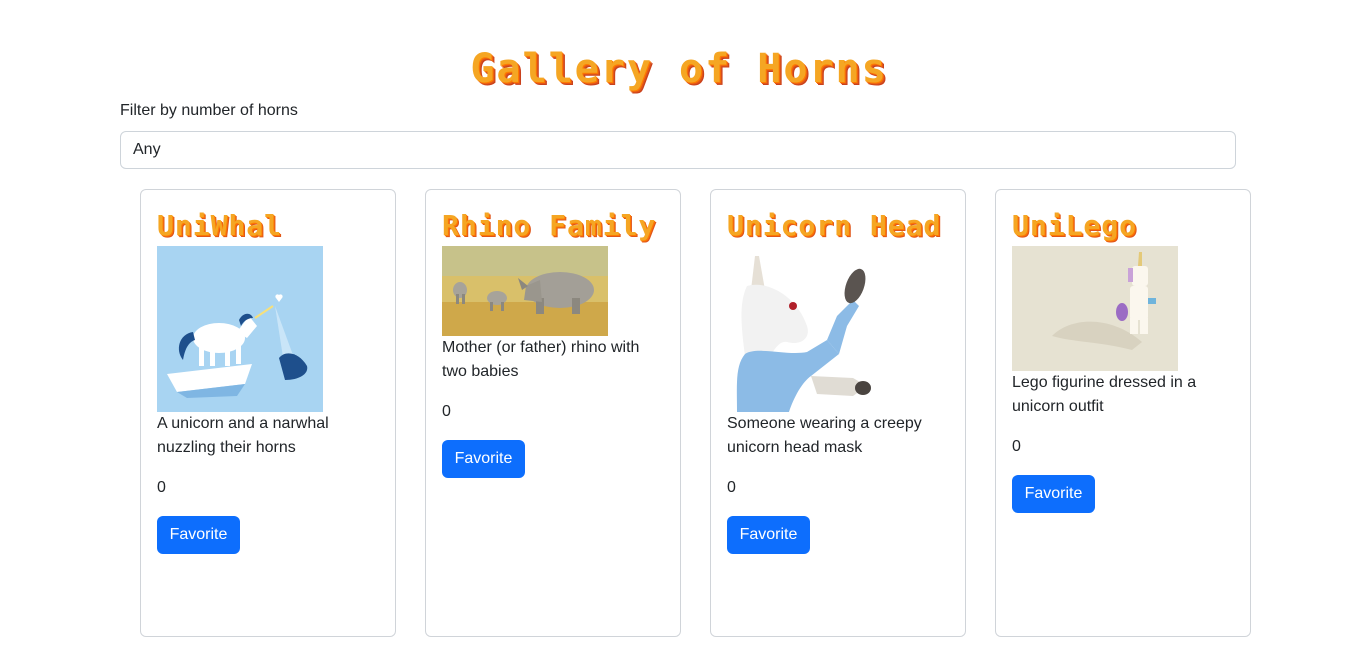 This screenshot has height=670, width=1358. What do you see at coordinates (525, 291) in the screenshot?
I see `rhino-family-image` at bounding box center [525, 291].